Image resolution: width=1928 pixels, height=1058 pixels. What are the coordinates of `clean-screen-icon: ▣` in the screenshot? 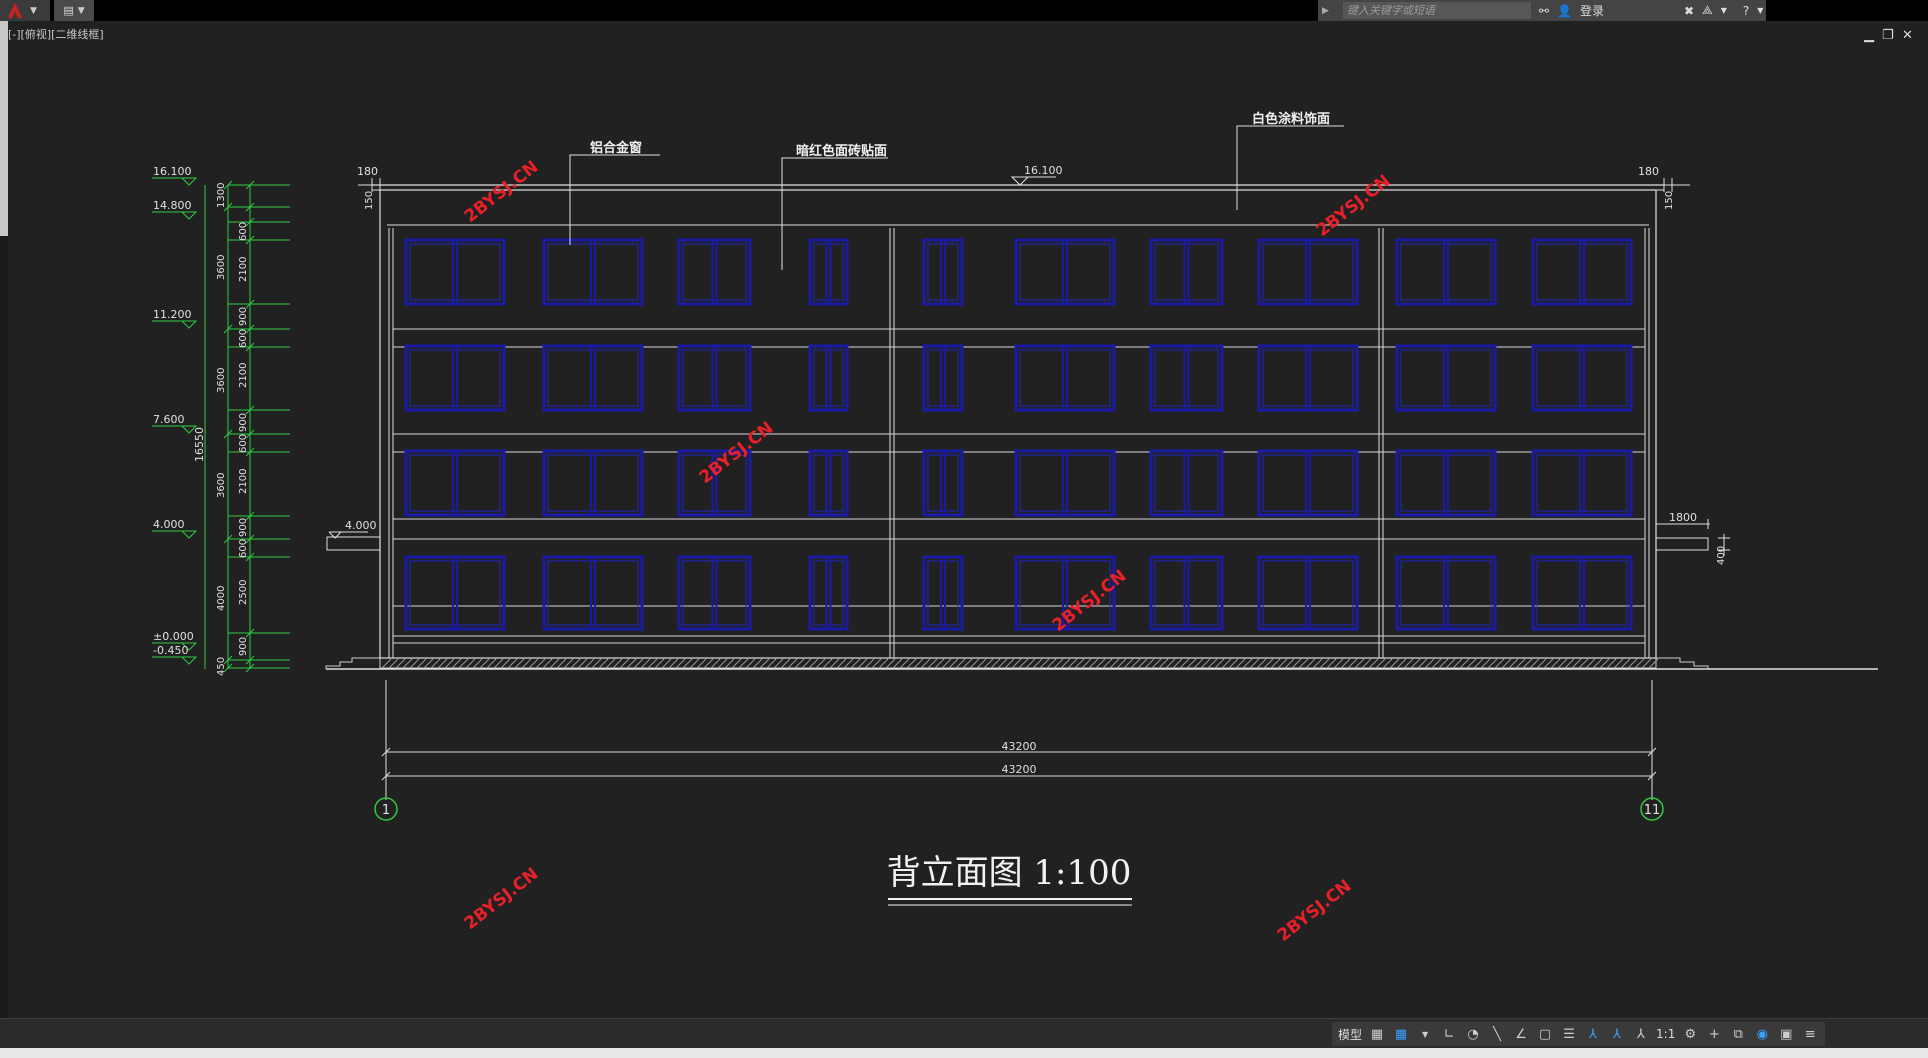 It's located at (1786, 1034).